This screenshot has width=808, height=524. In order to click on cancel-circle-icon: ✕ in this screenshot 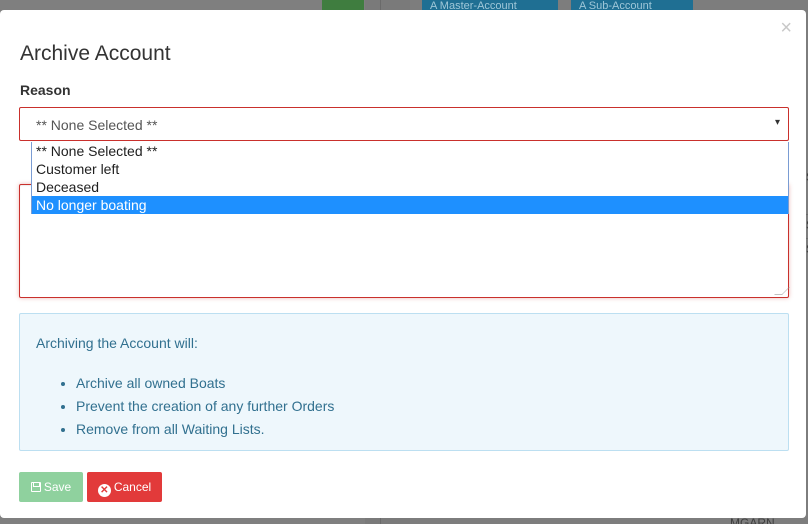, I will do `click(104, 490)`.